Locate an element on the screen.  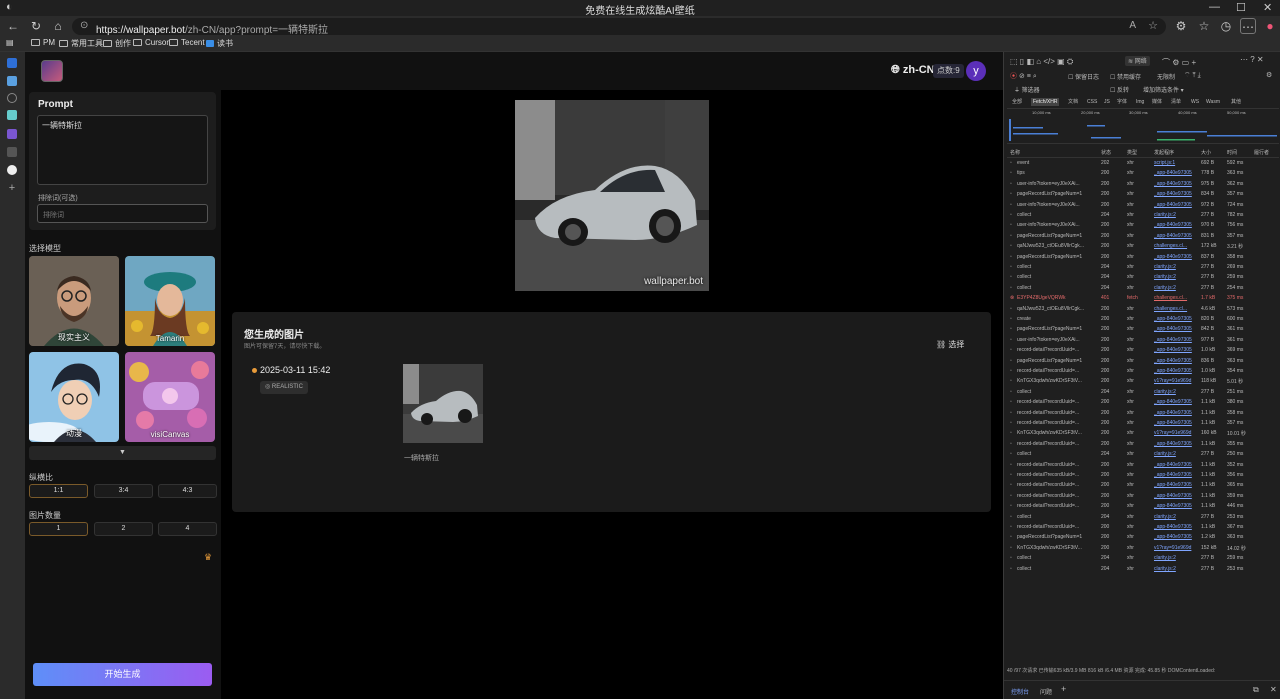
minimize-icon: — is located at coordinates (1214, 7).